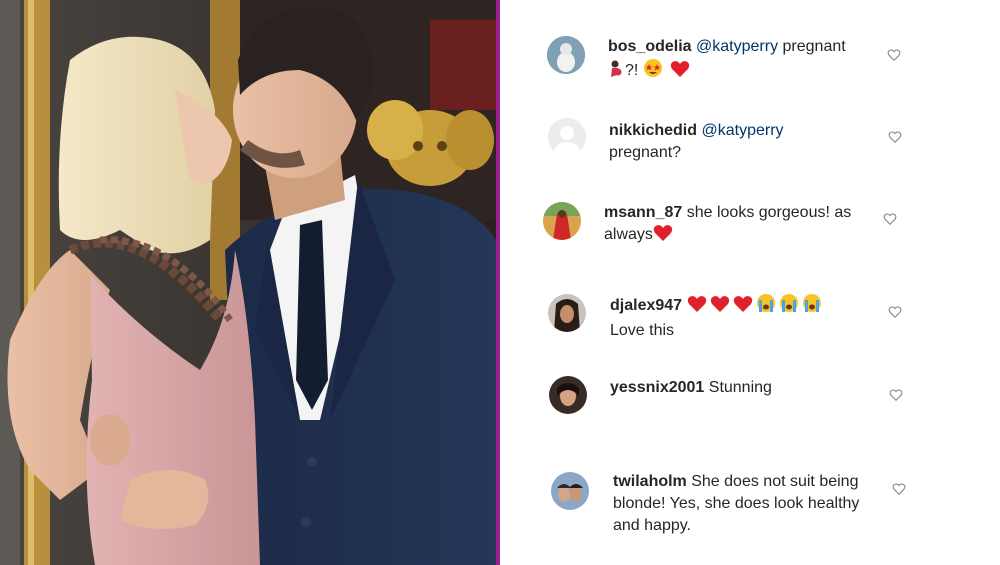  Describe the element at coordinates (740, 387) in the screenshot. I see `comment-body: Stunning` at that location.